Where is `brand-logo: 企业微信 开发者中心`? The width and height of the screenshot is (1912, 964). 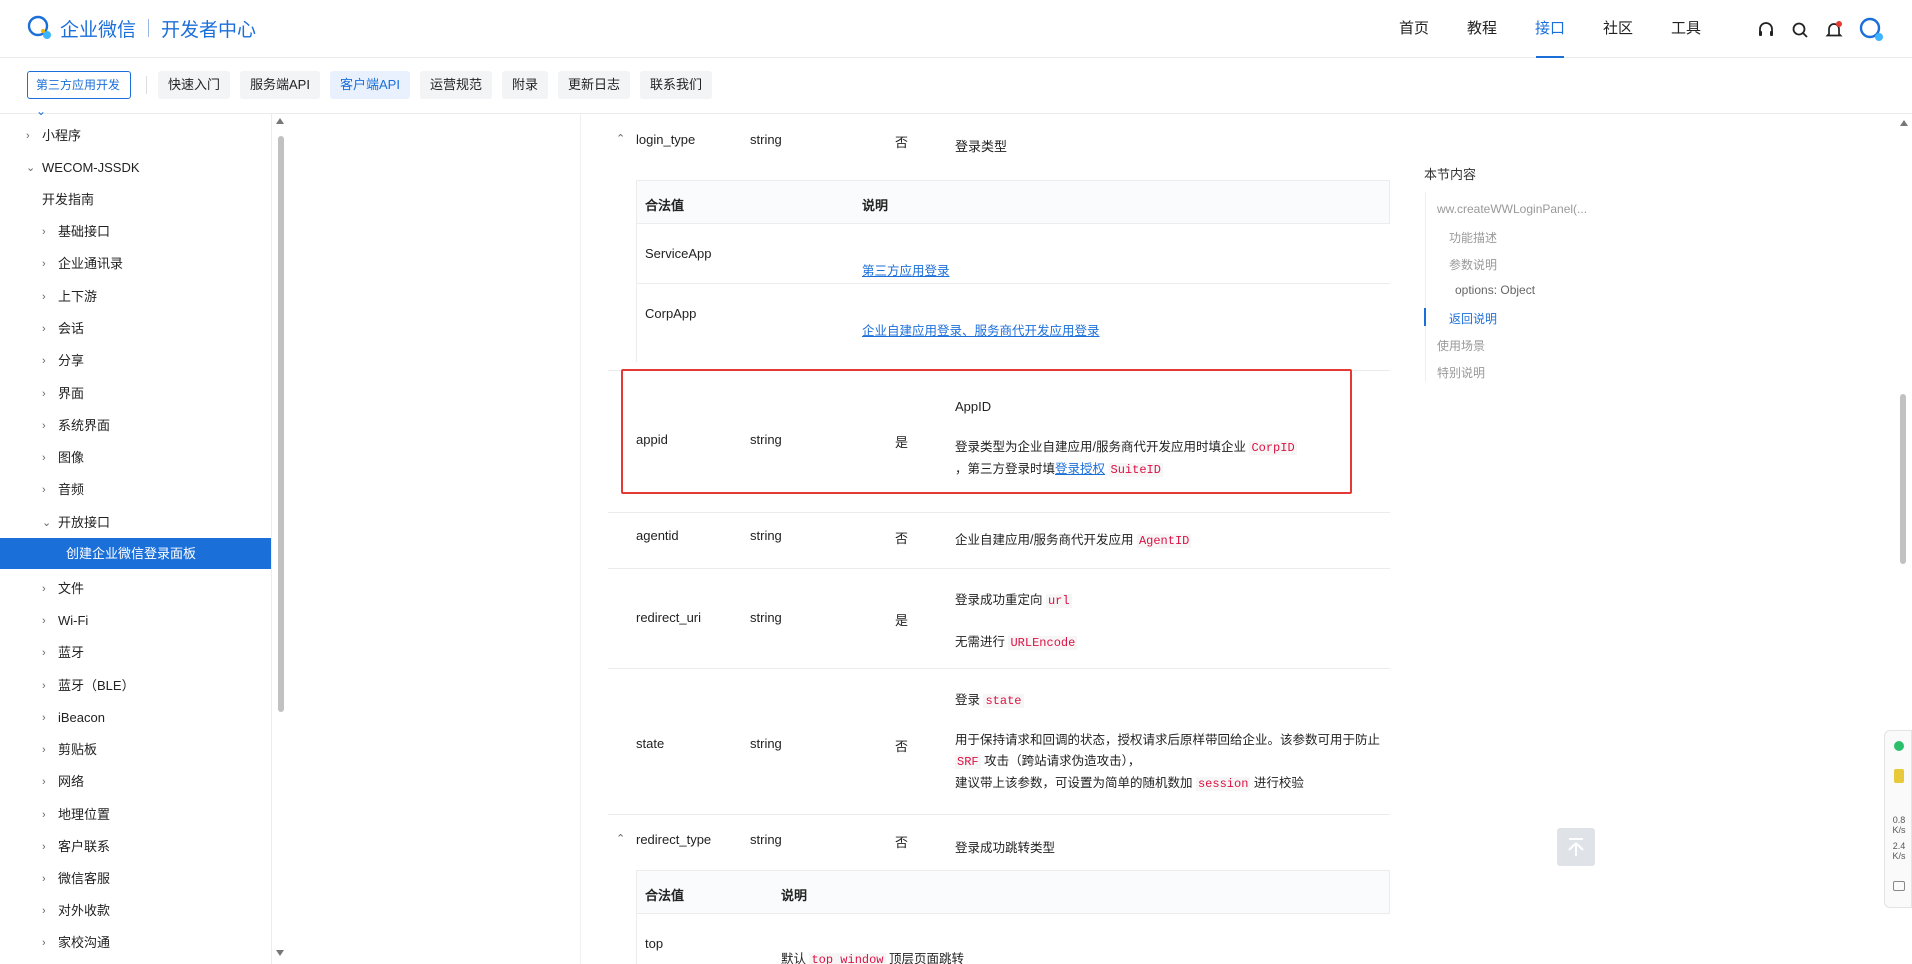 brand-logo: 企业微信 开发者中心 is located at coordinates (141, 28).